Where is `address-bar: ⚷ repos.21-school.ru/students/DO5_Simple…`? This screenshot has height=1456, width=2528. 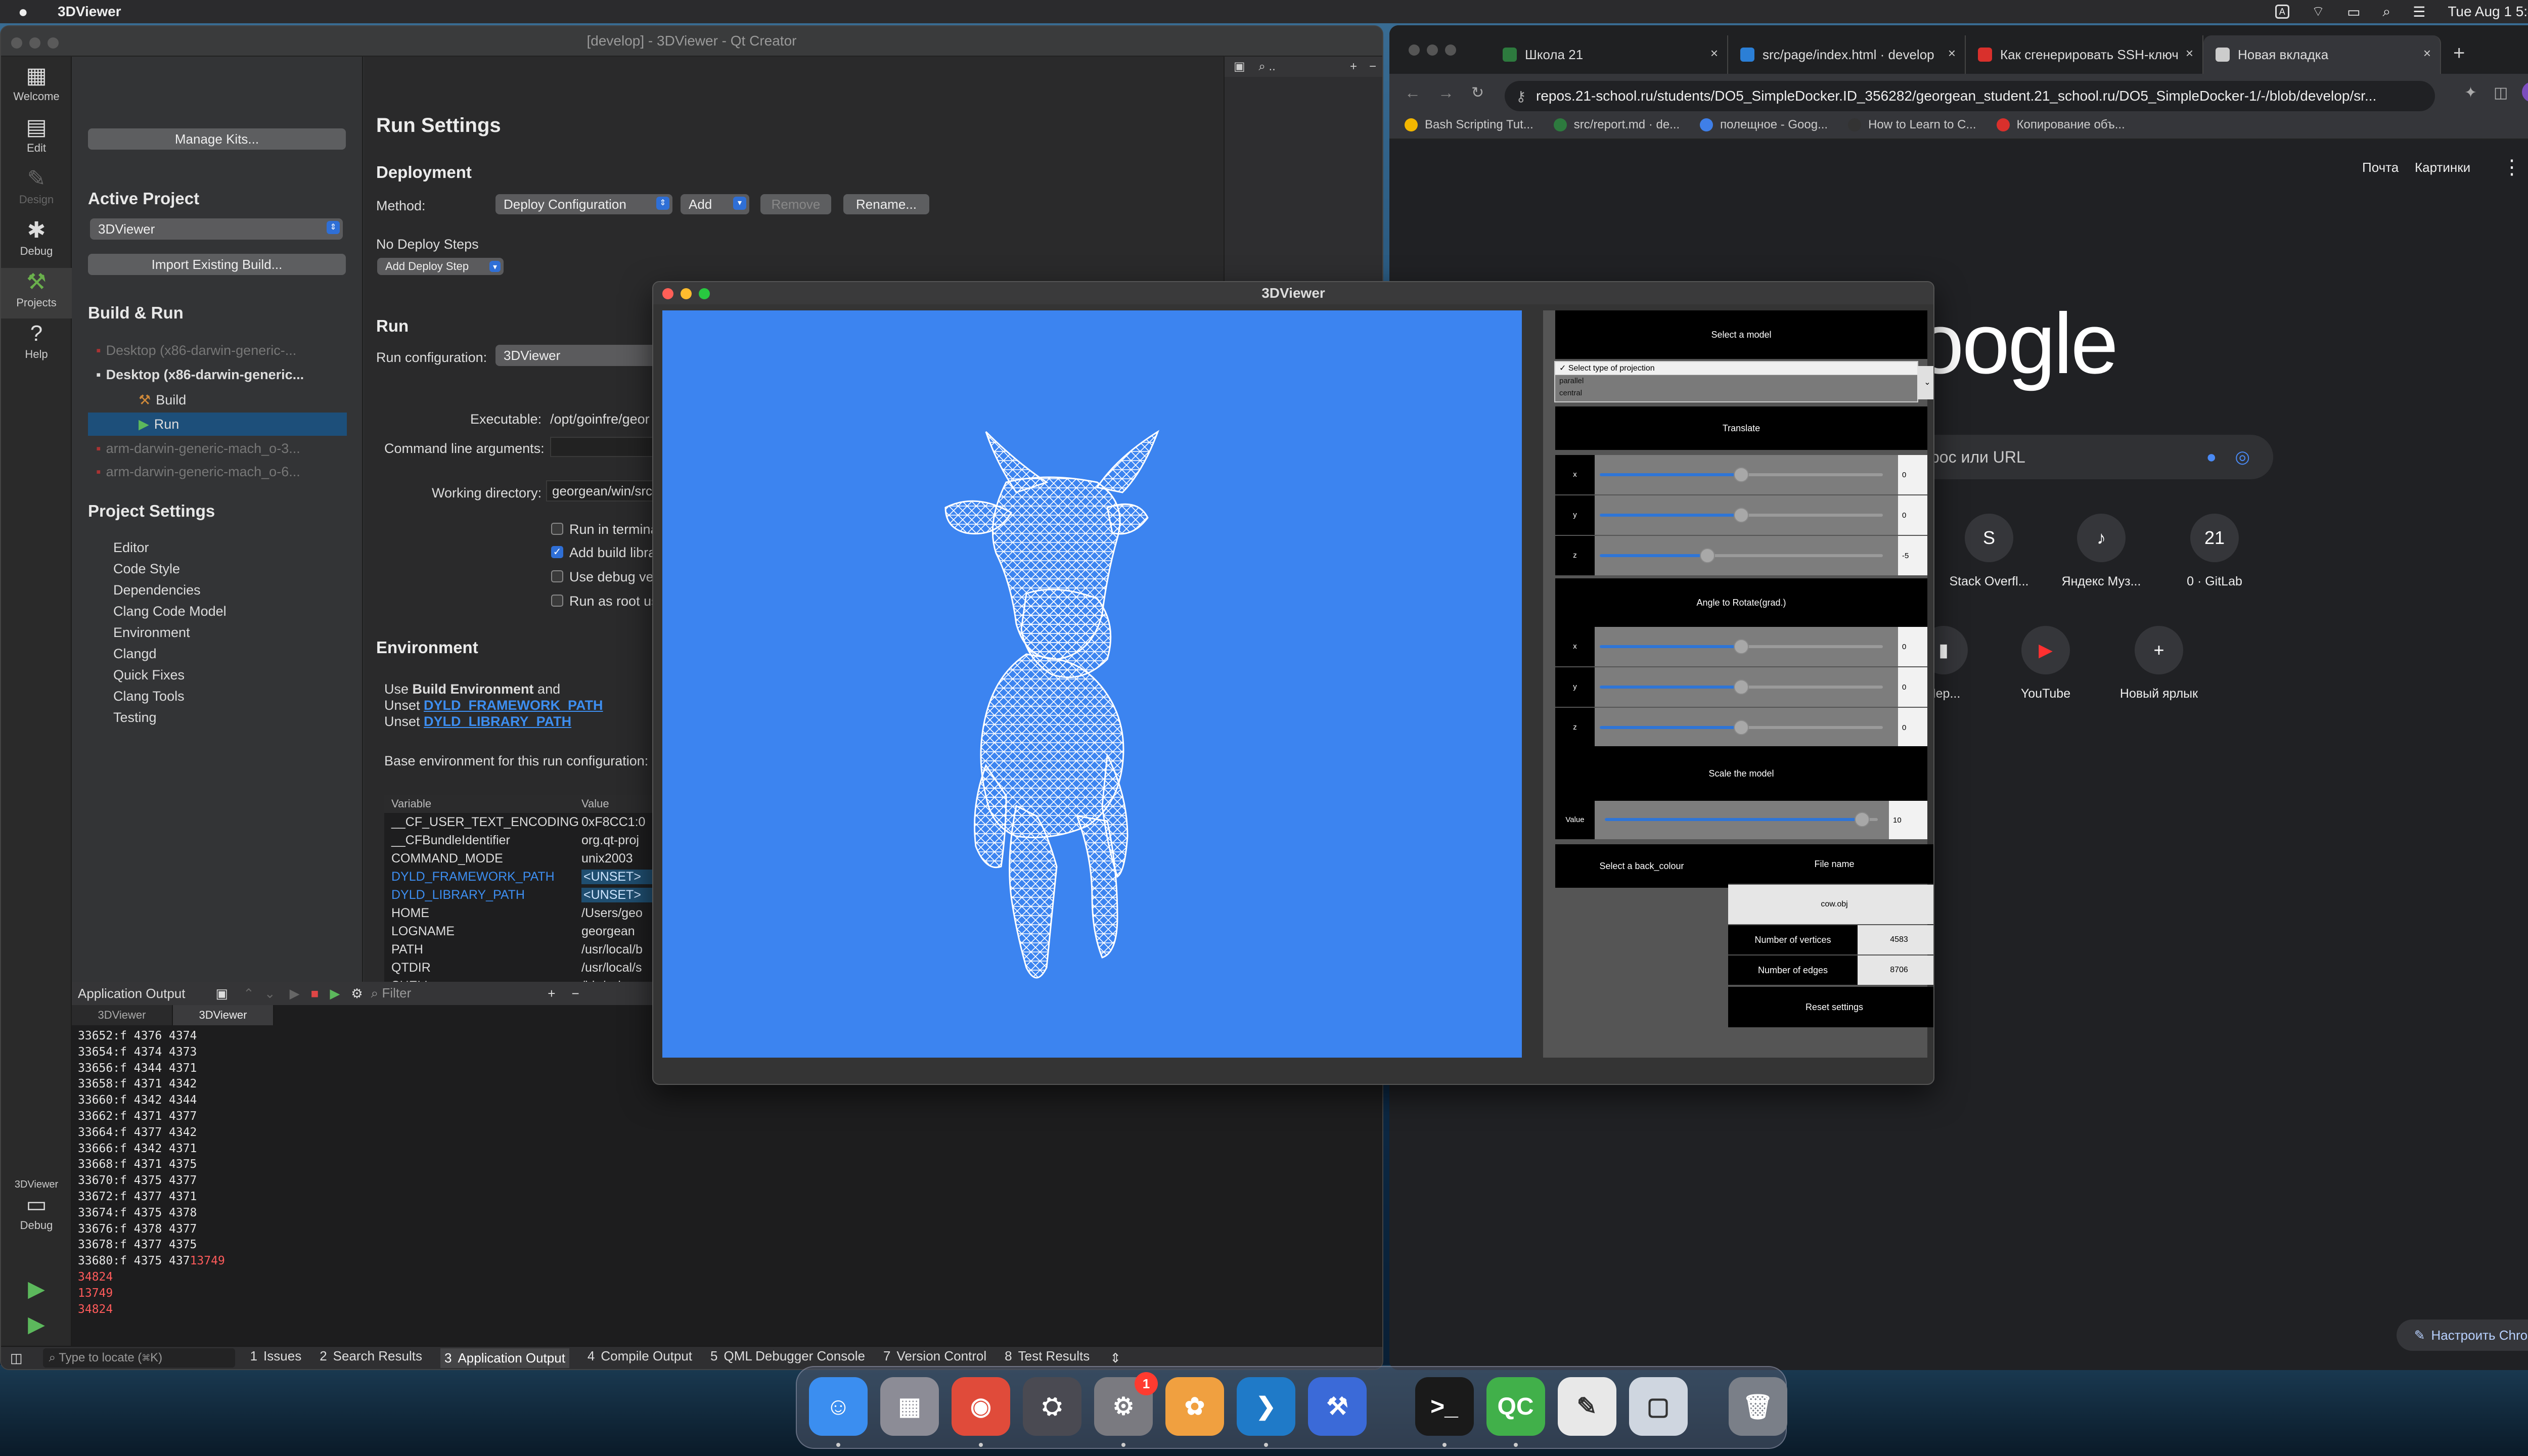
address-bar: ⚷ repos.21-school.ru/students/DO5_Simple… is located at coordinates (1970, 96).